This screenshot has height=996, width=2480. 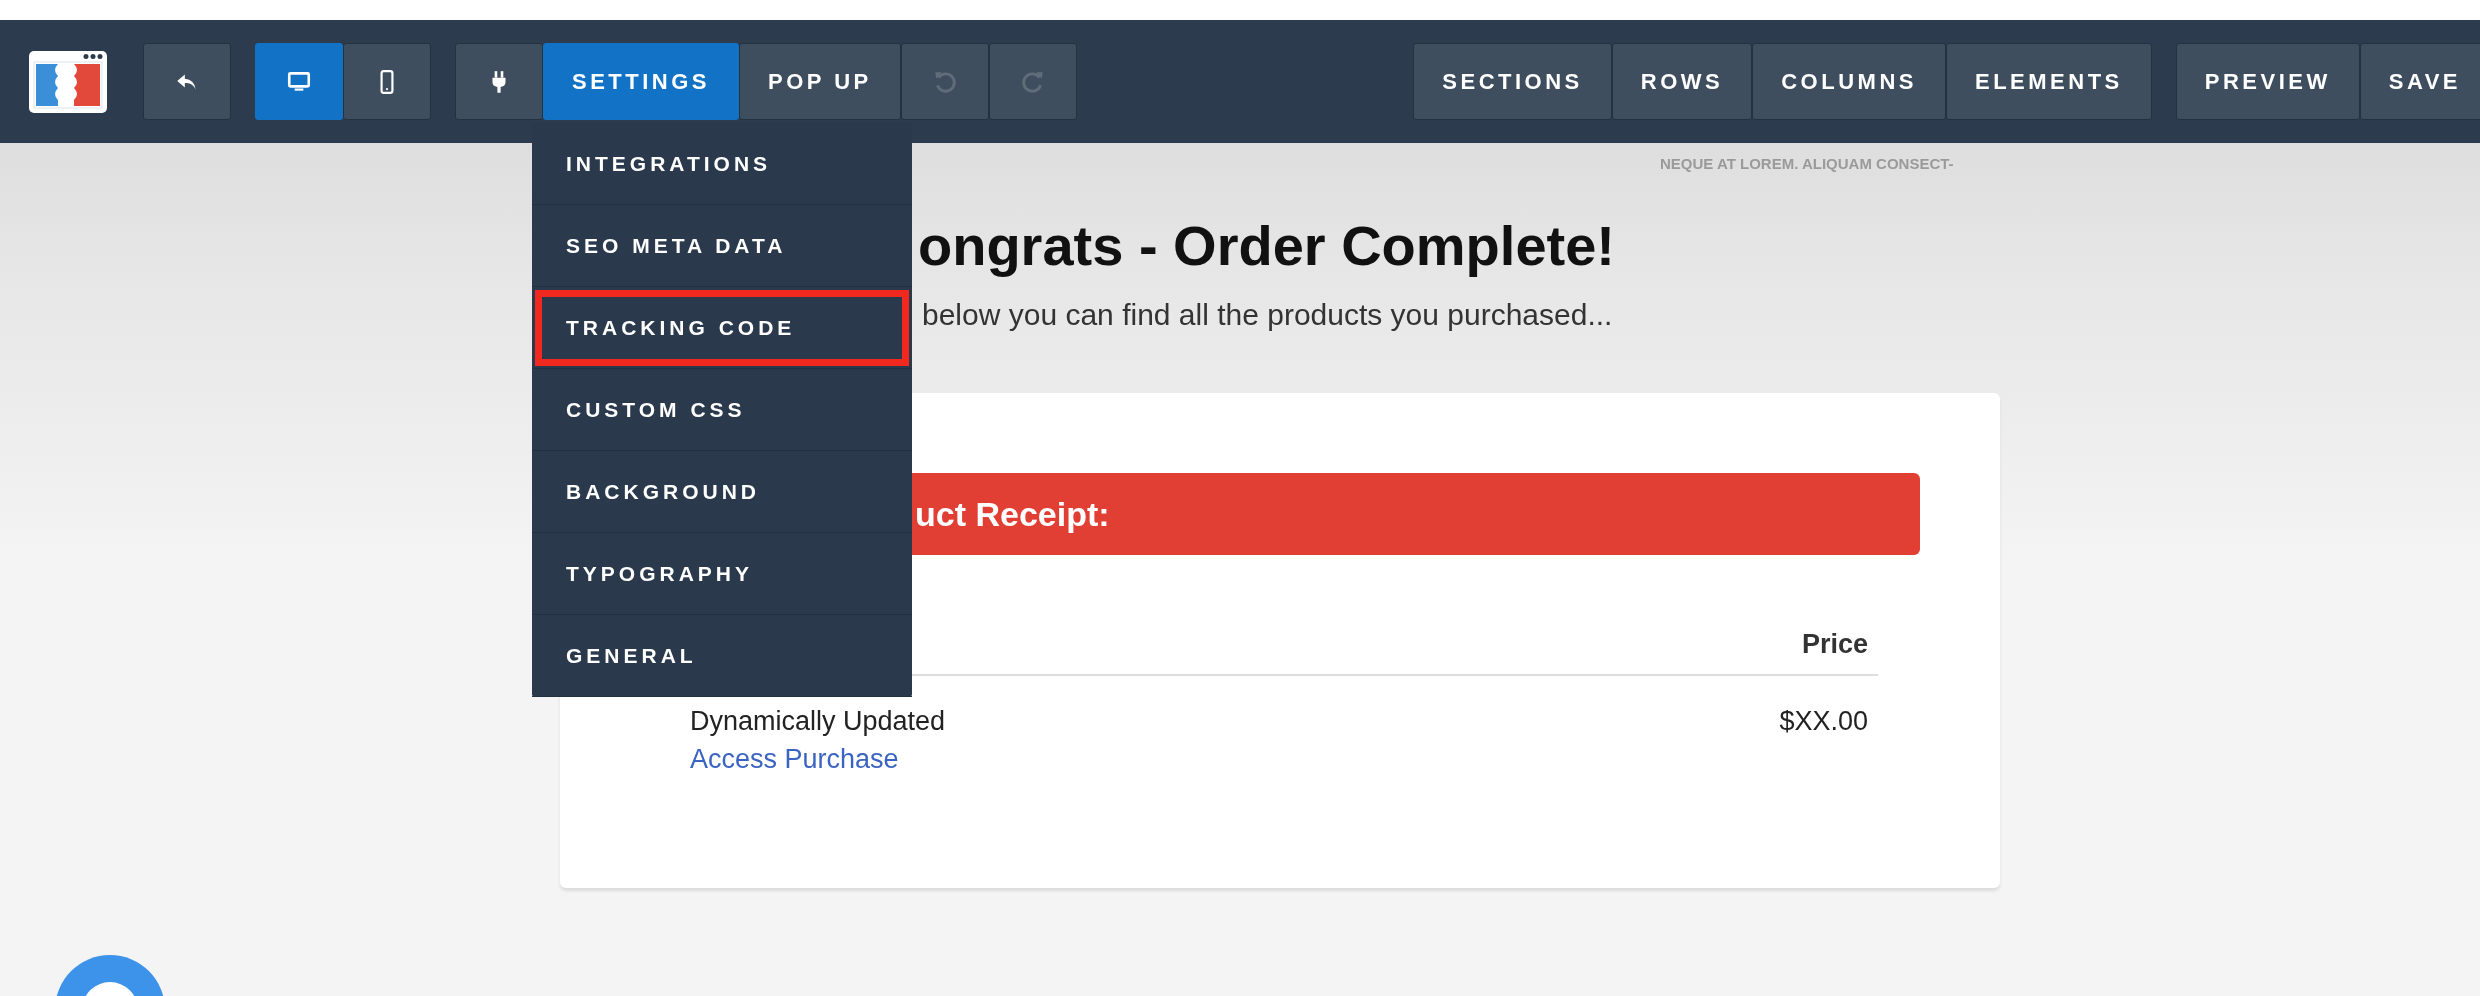 I want to click on logo-icon, so click(x=68, y=81).